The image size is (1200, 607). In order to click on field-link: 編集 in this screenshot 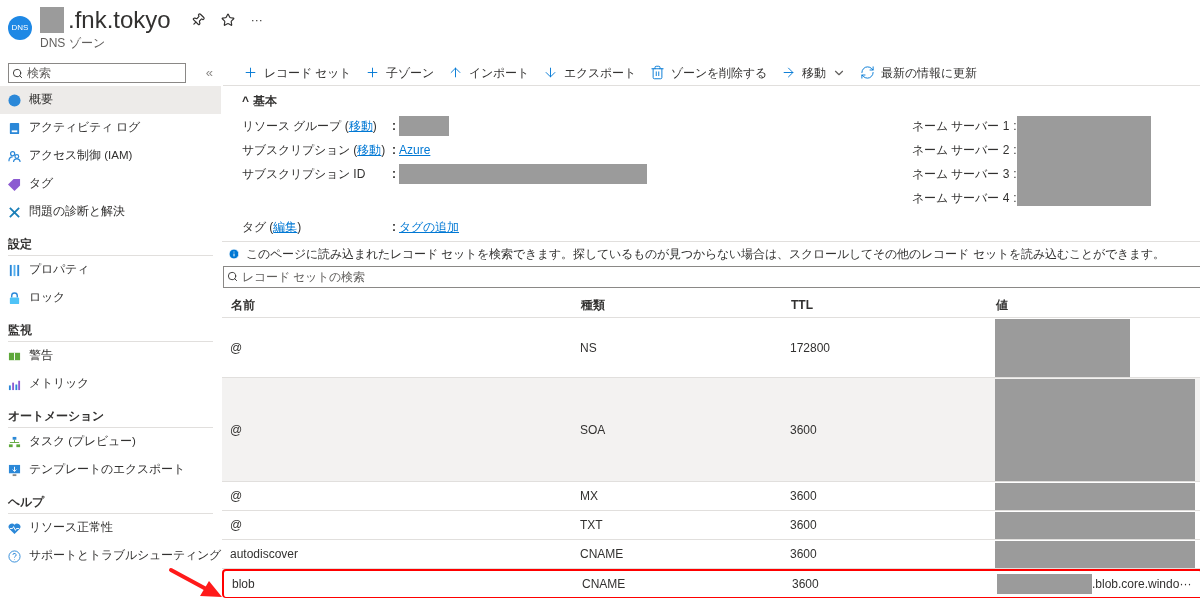, I will do `click(285, 227)`.